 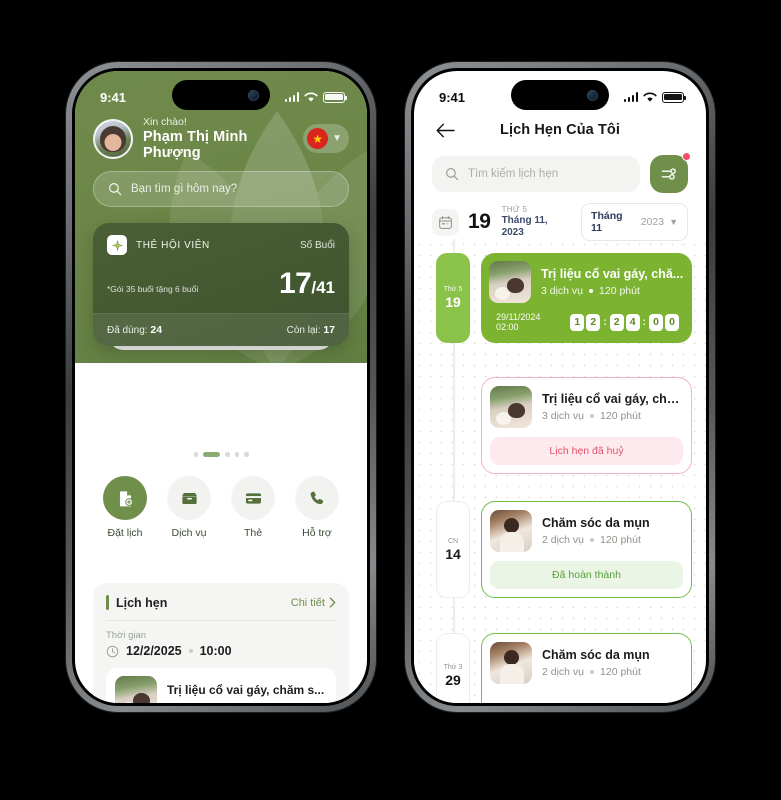 I want to click on appointment-detail-link: Chi tiết, so click(x=313, y=603).